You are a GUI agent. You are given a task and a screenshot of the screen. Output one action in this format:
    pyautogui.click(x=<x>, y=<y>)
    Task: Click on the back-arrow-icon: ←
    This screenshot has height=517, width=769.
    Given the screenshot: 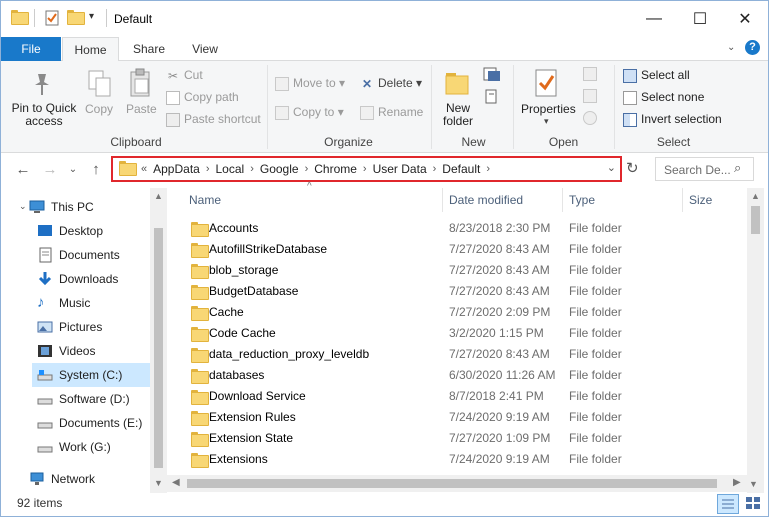 What is the action you would take?
    pyautogui.click(x=23, y=169)
    